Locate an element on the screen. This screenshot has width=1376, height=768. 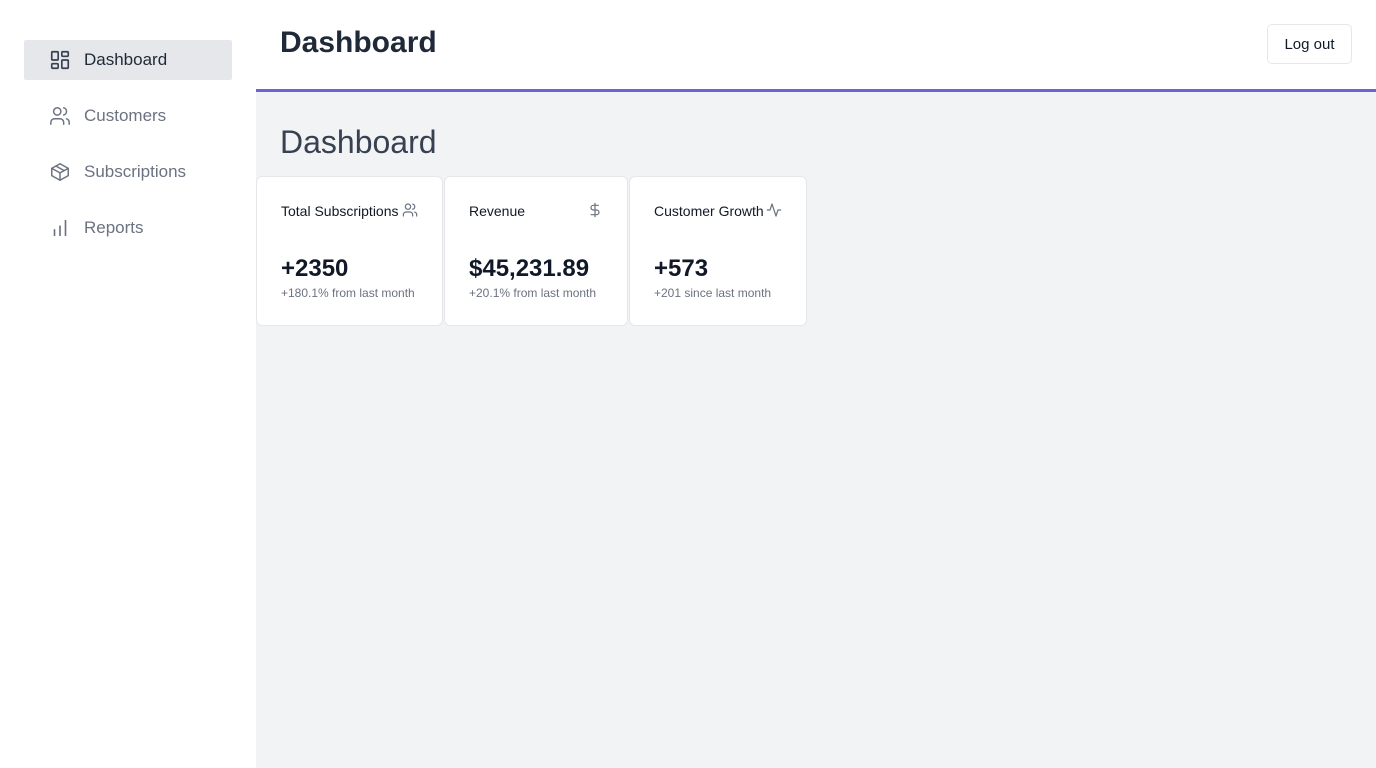
sidebar-item-label: Reports is located at coordinates (114, 227).